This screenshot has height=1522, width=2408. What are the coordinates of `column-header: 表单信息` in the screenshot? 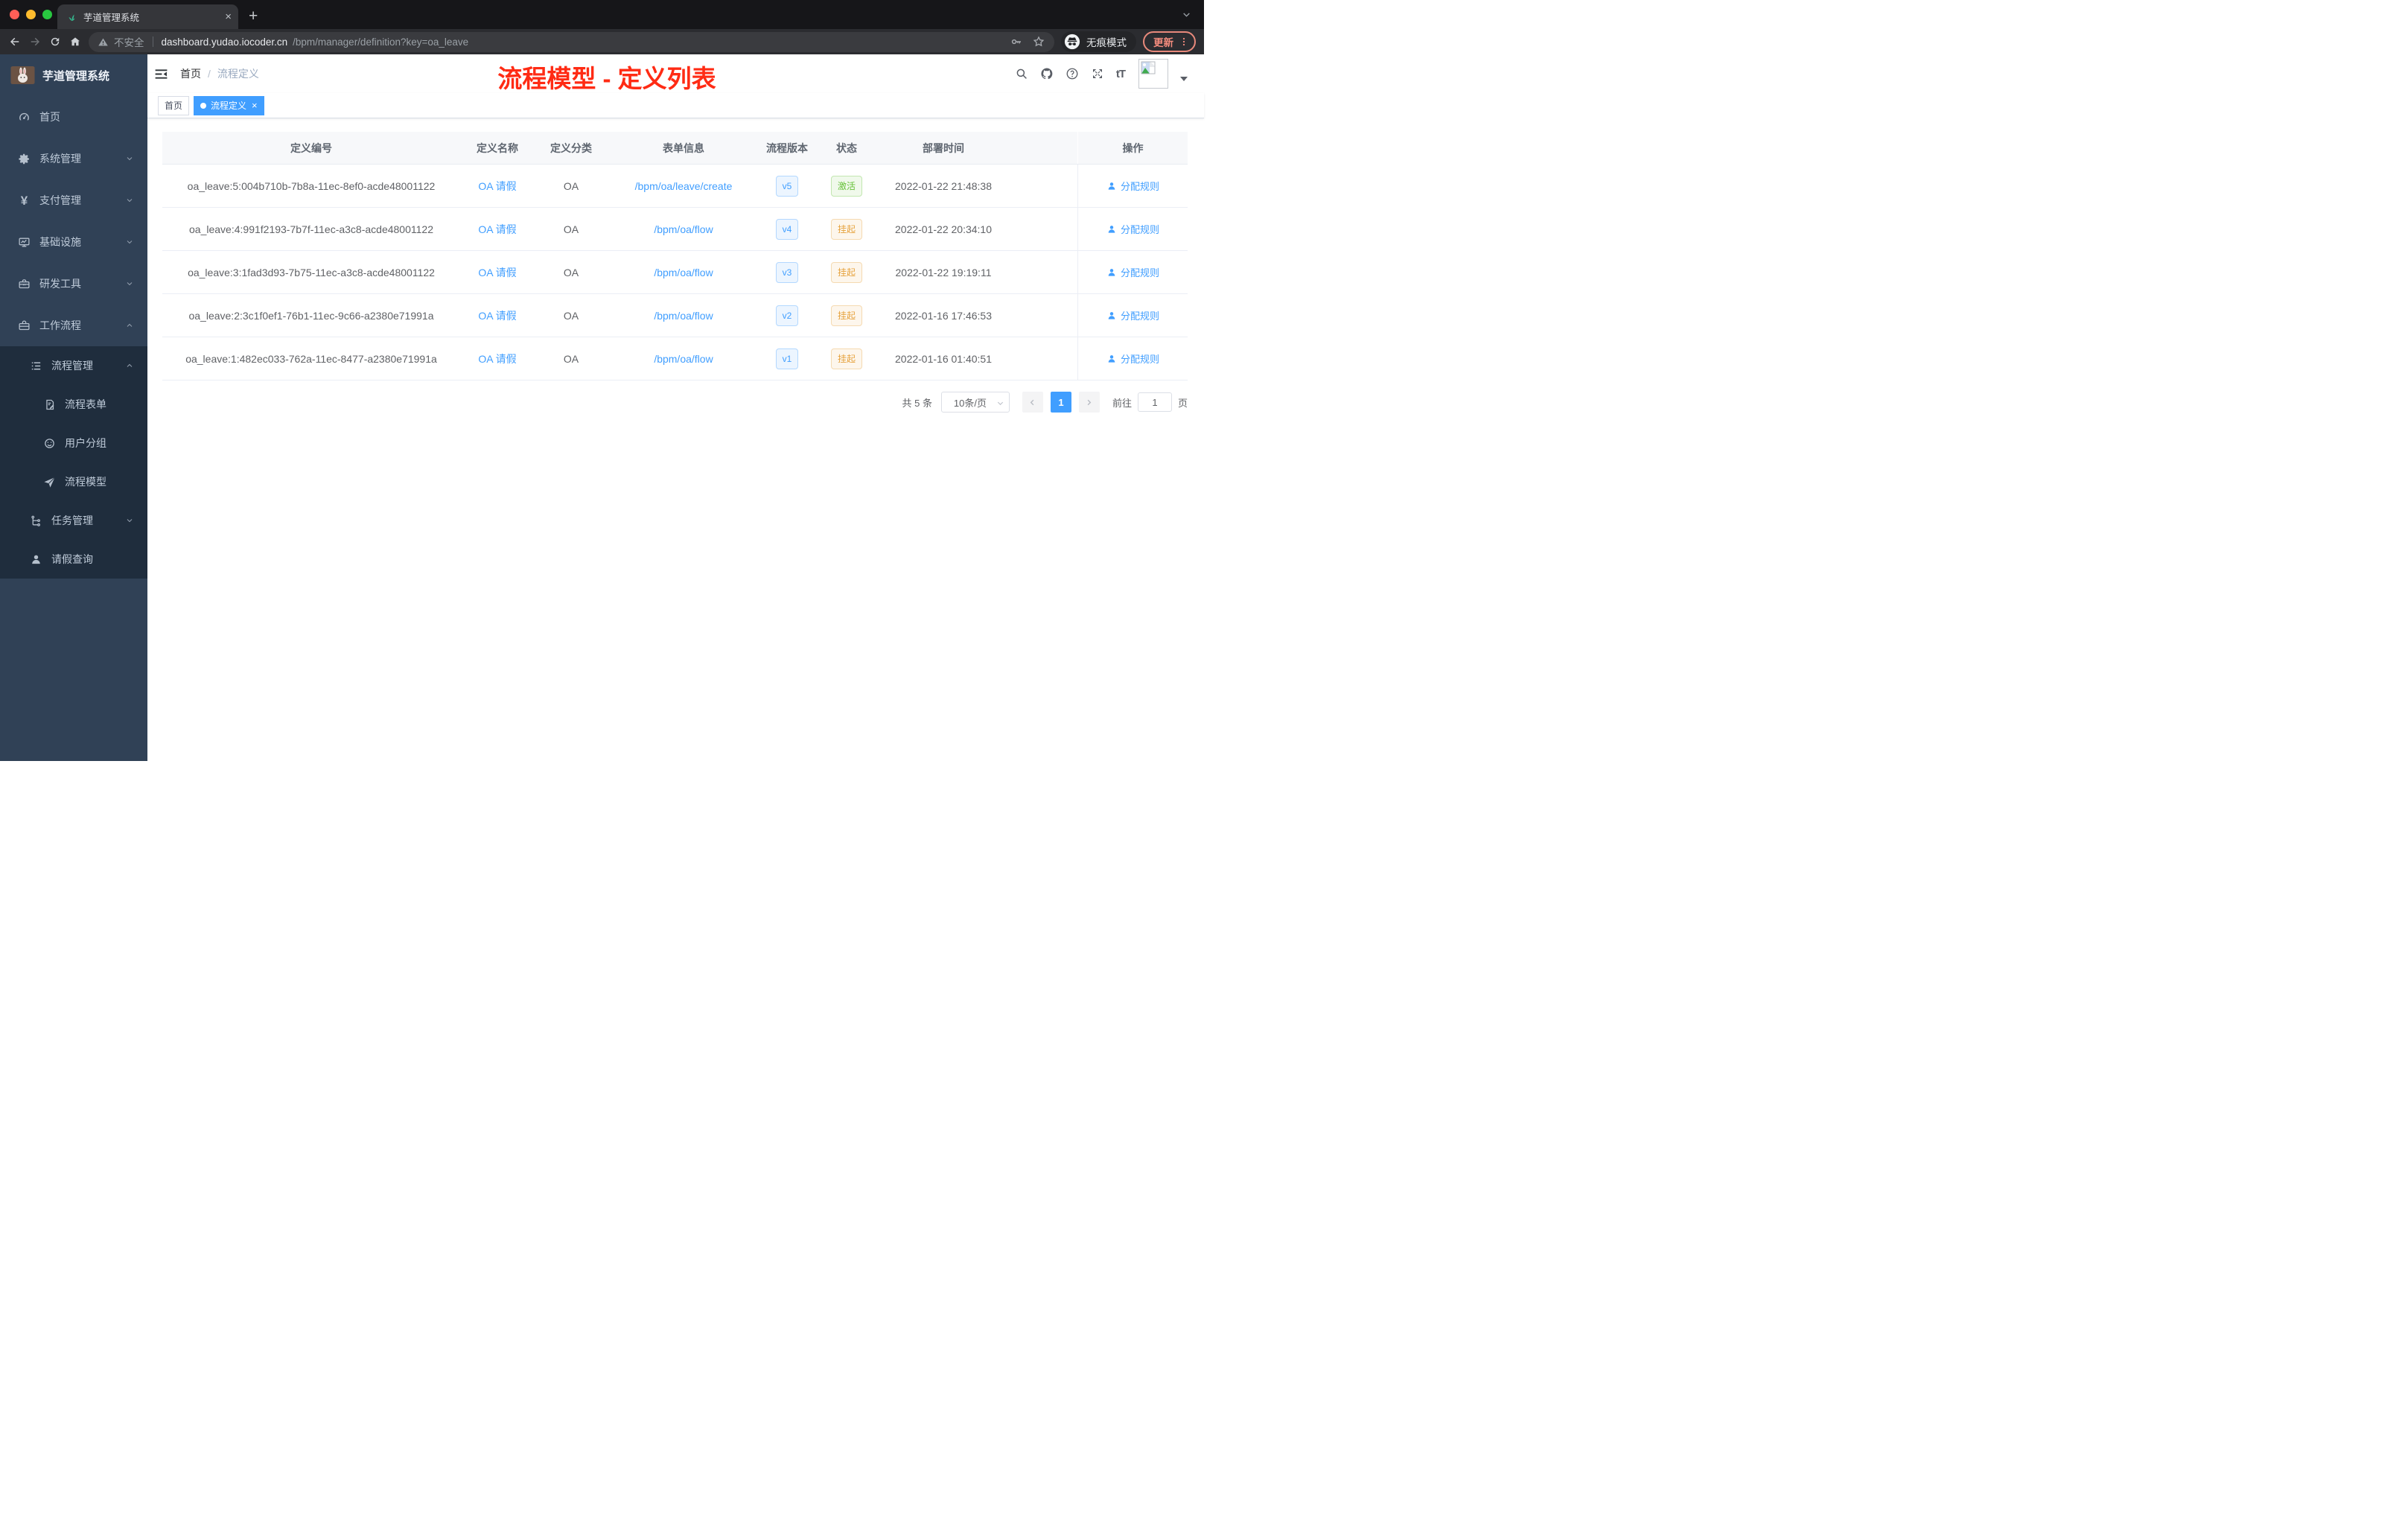 It's located at (683, 147).